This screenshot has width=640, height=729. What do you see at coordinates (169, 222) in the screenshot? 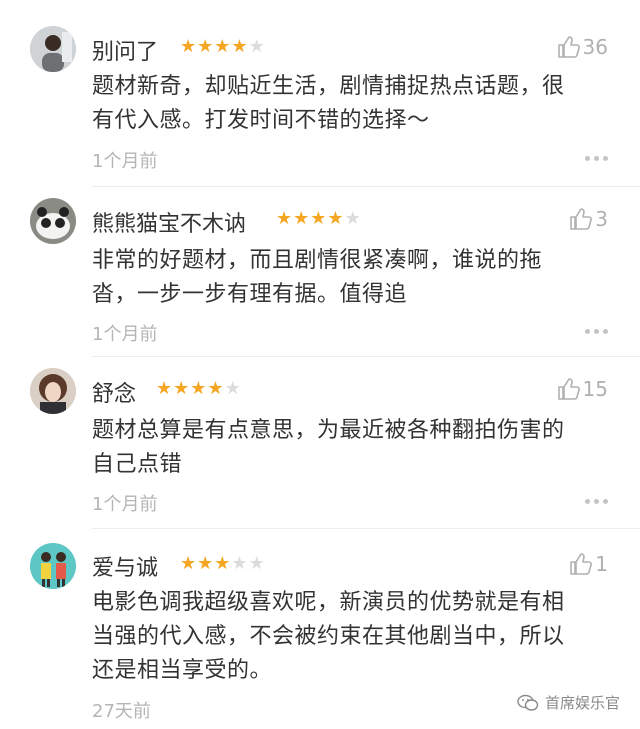
I see `username: 熊熊猫宝不木讷` at bounding box center [169, 222].